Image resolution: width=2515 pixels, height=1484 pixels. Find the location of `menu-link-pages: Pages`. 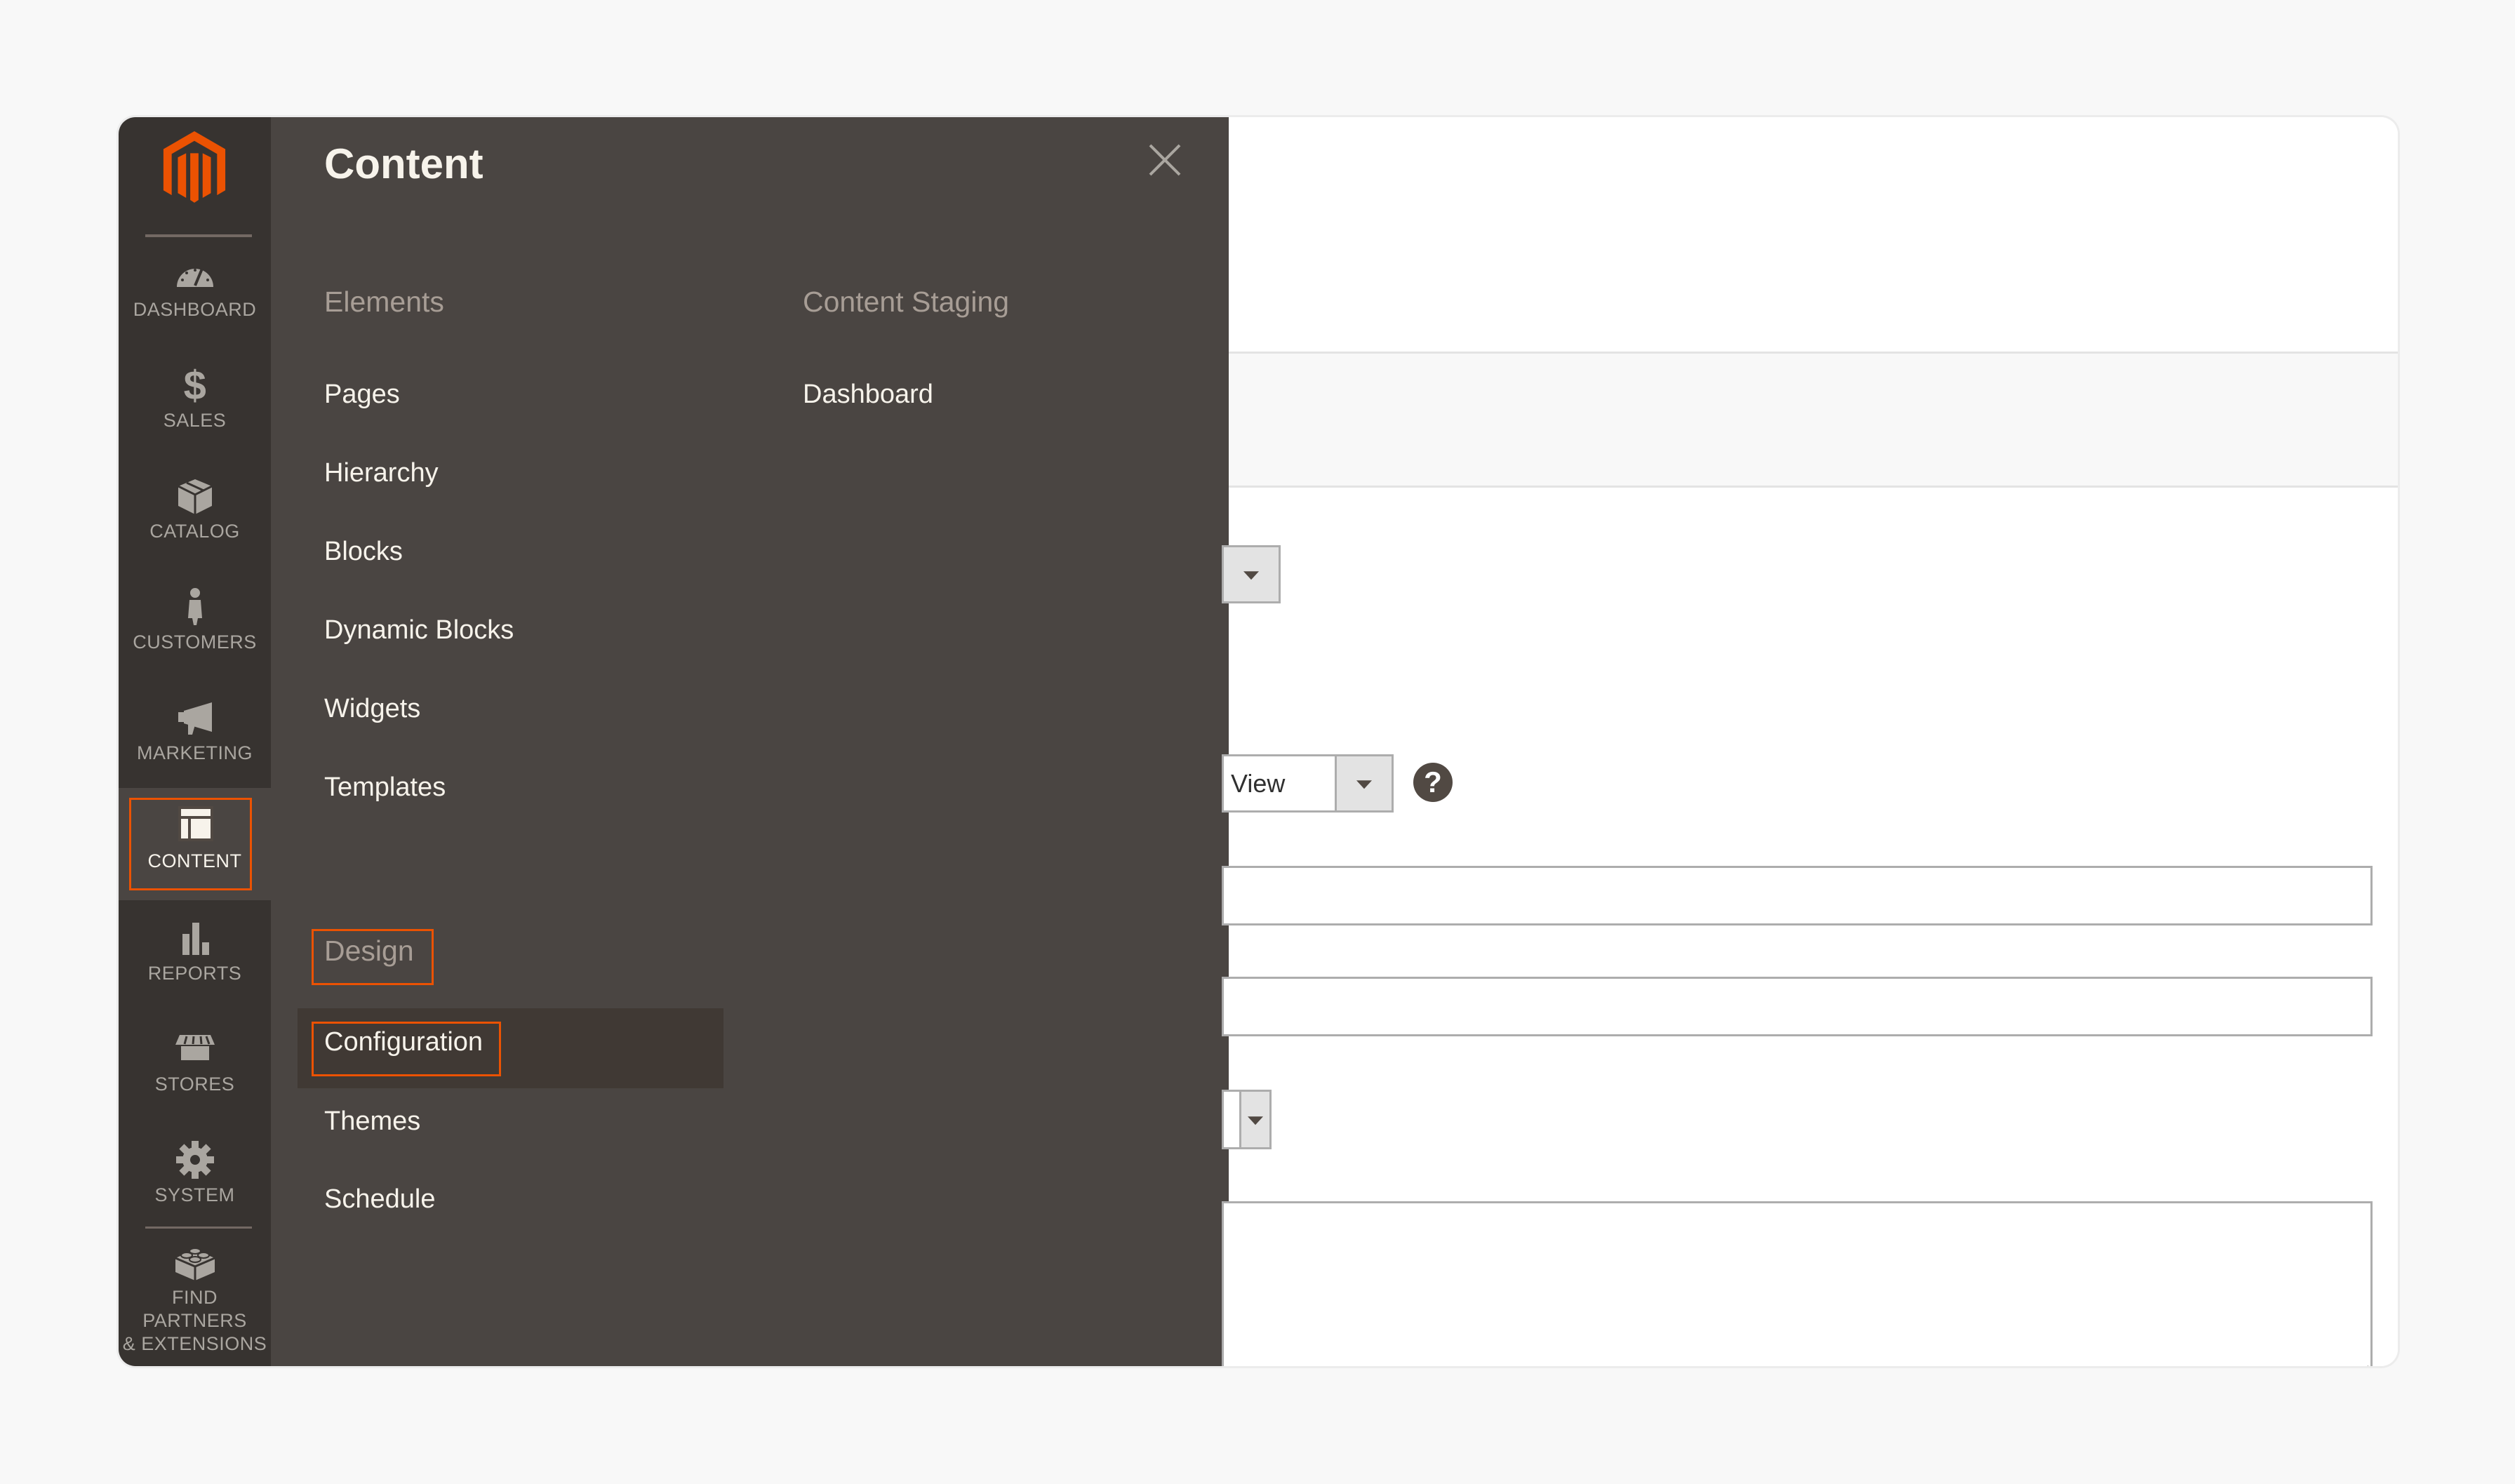

menu-link-pages: Pages is located at coordinates (362, 395).